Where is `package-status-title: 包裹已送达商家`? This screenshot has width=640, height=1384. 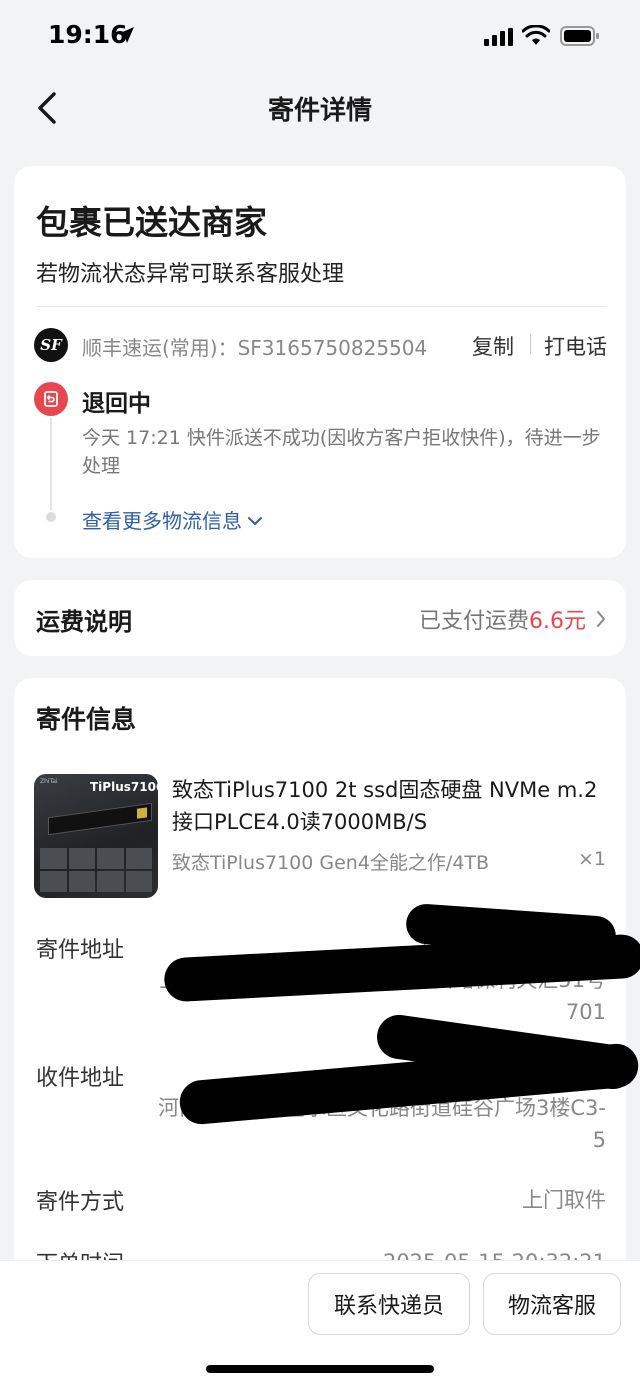
package-status-title: 包裹已送达商家 is located at coordinates (151, 222).